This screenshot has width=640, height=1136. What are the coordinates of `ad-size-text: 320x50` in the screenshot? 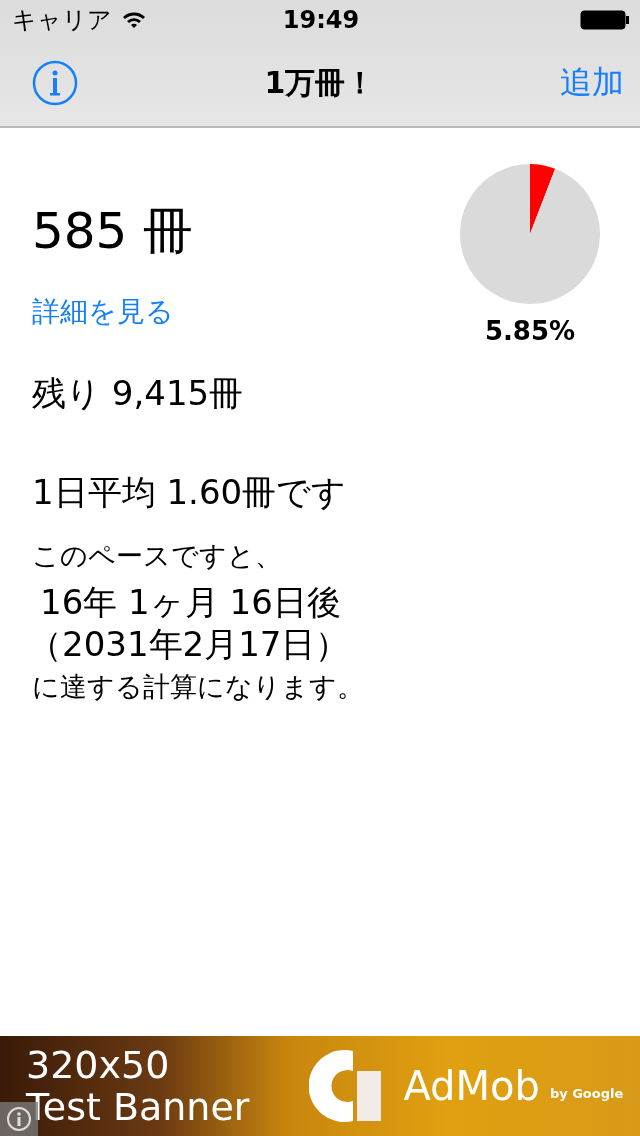 It's located at (98, 1065).